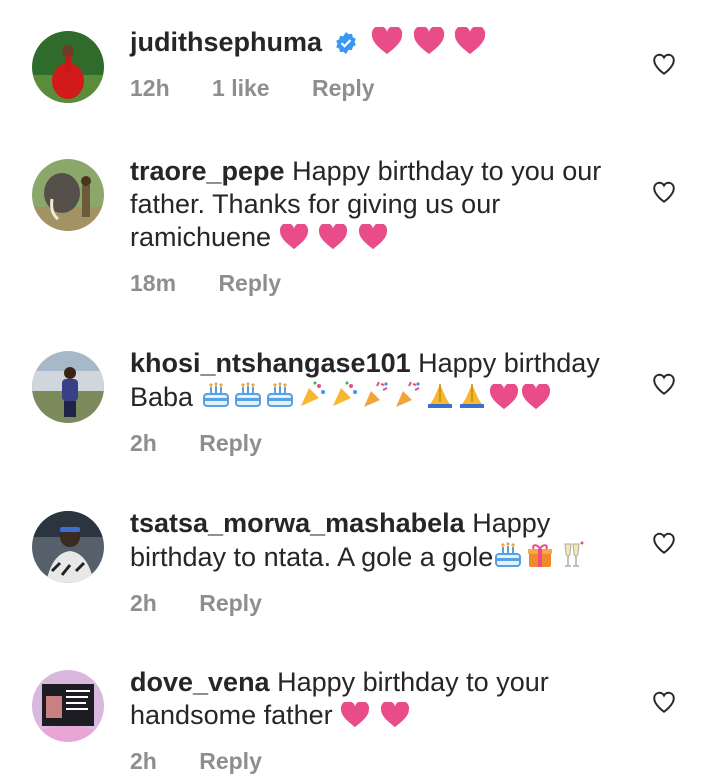  I want to click on username: judithsephuma, so click(226, 42).